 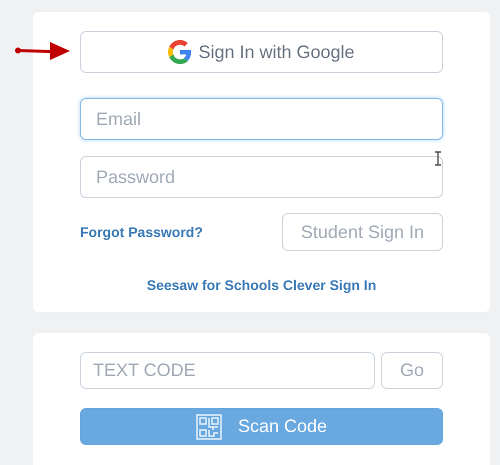 I want to click on input-field: Password, so click(x=261, y=177).